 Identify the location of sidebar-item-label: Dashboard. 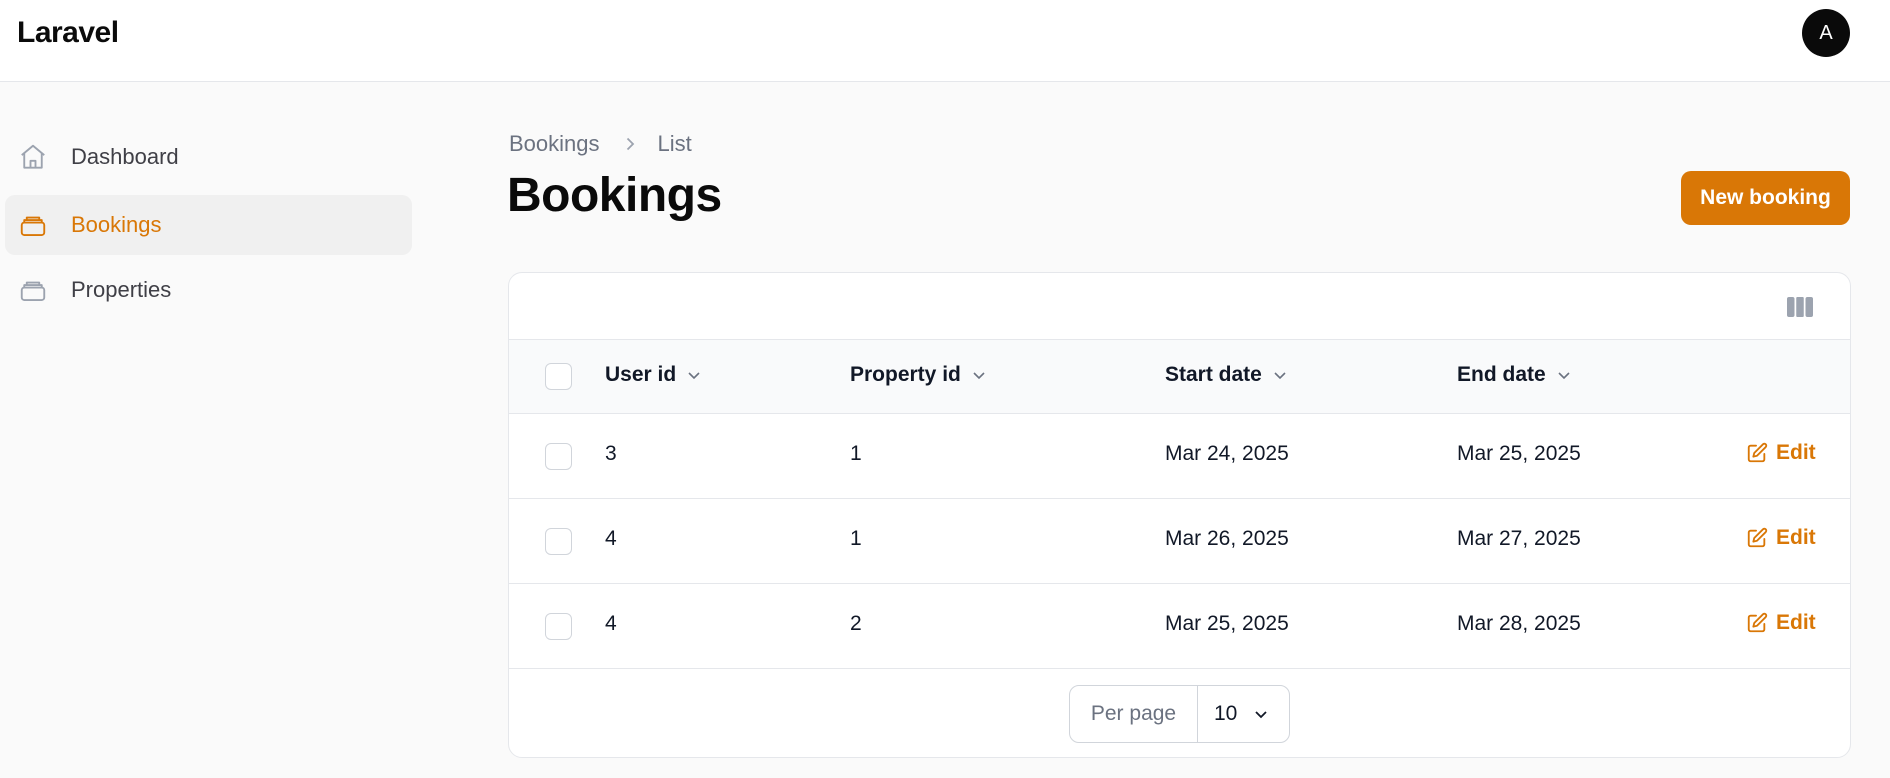
(125, 156).